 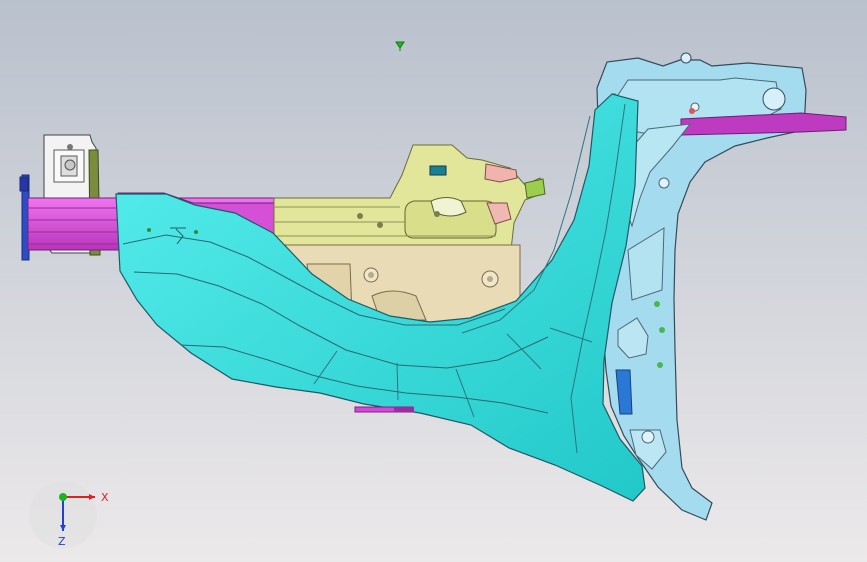 What do you see at coordinates (62, 541) in the screenshot?
I see `z-axis-label: Z` at bounding box center [62, 541].